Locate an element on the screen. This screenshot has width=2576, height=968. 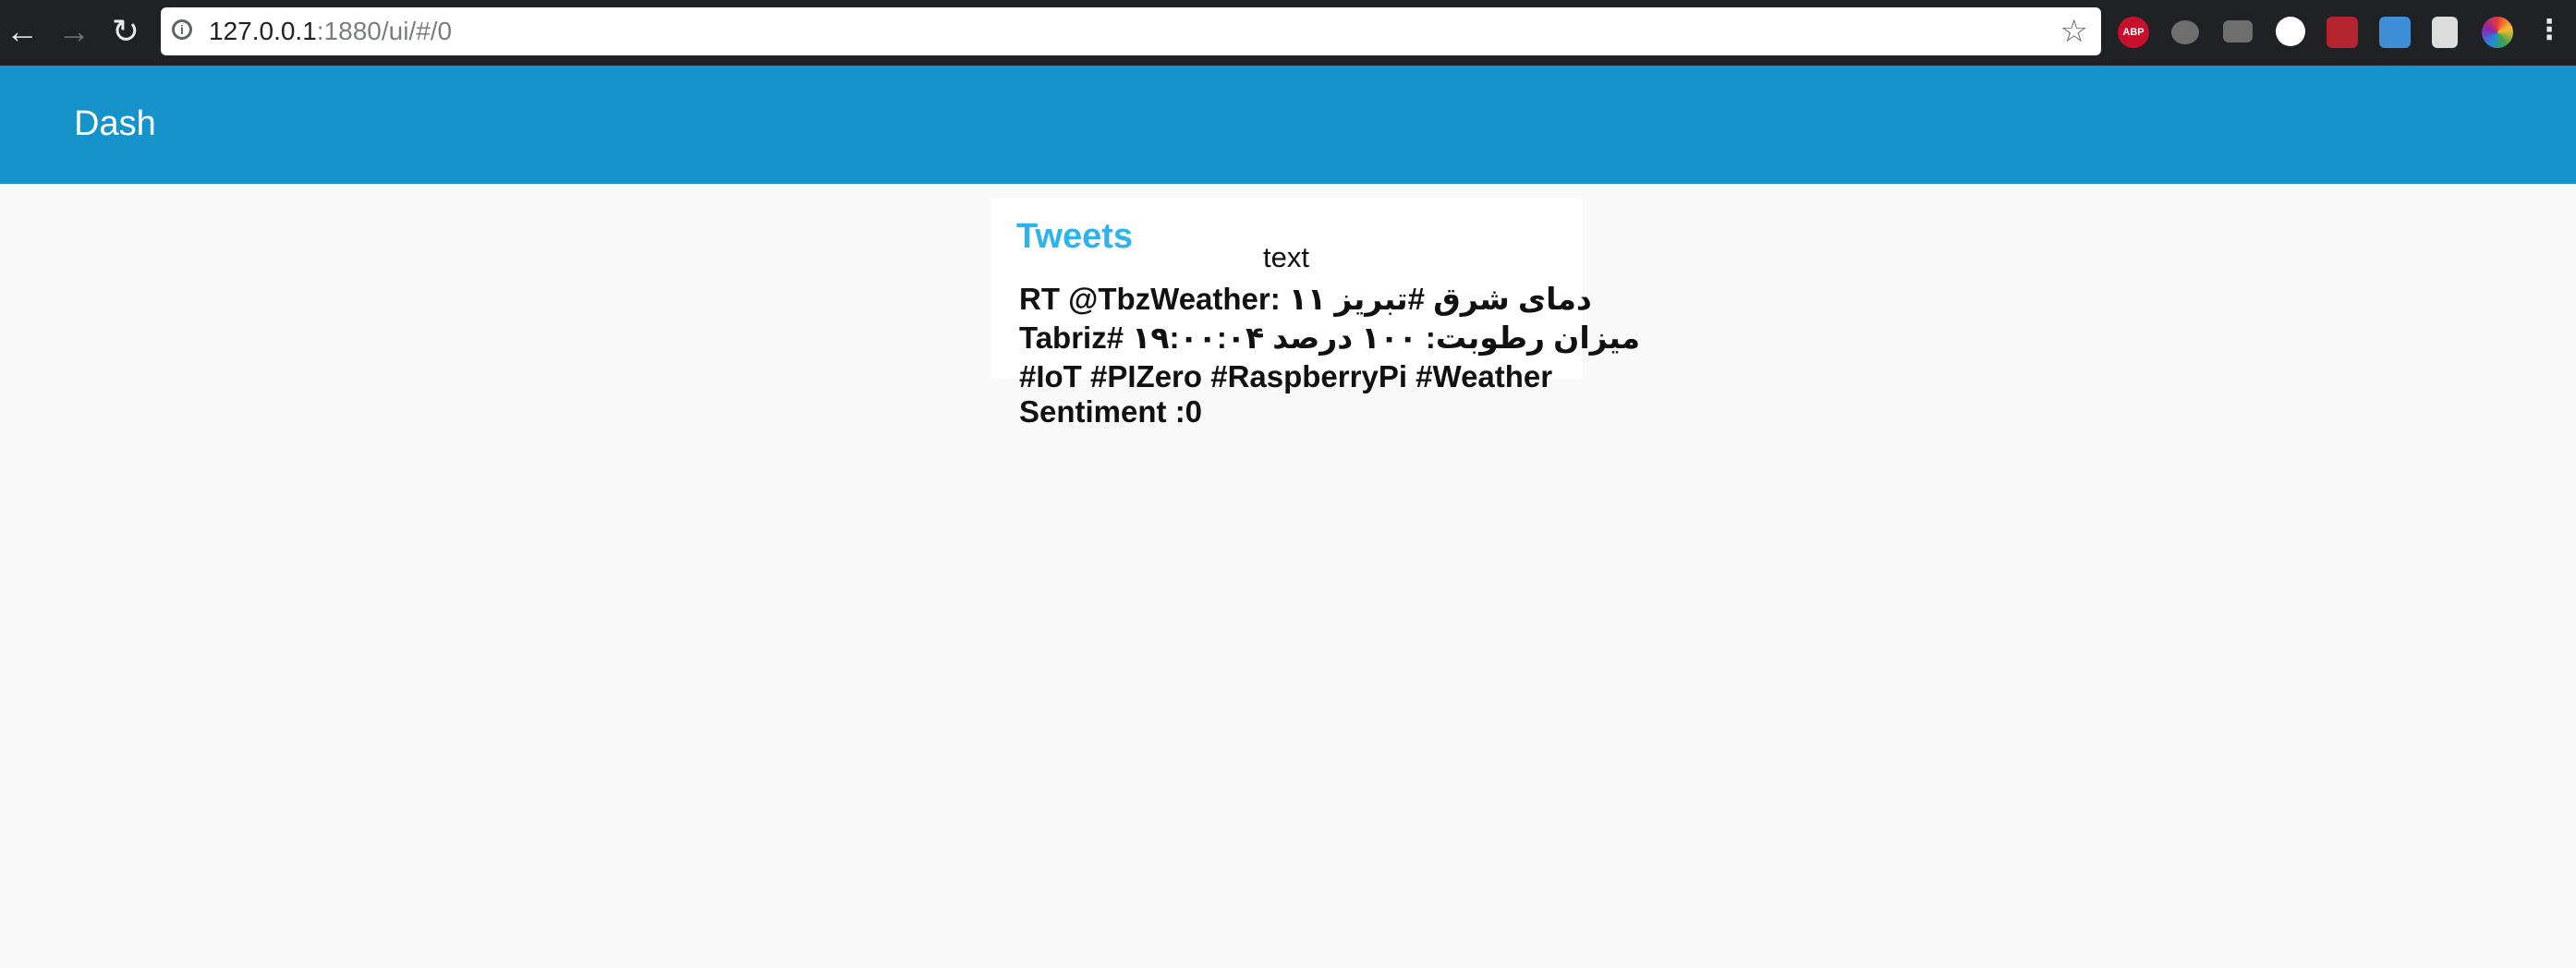
download-icon is located at coordinates (2395, 32).